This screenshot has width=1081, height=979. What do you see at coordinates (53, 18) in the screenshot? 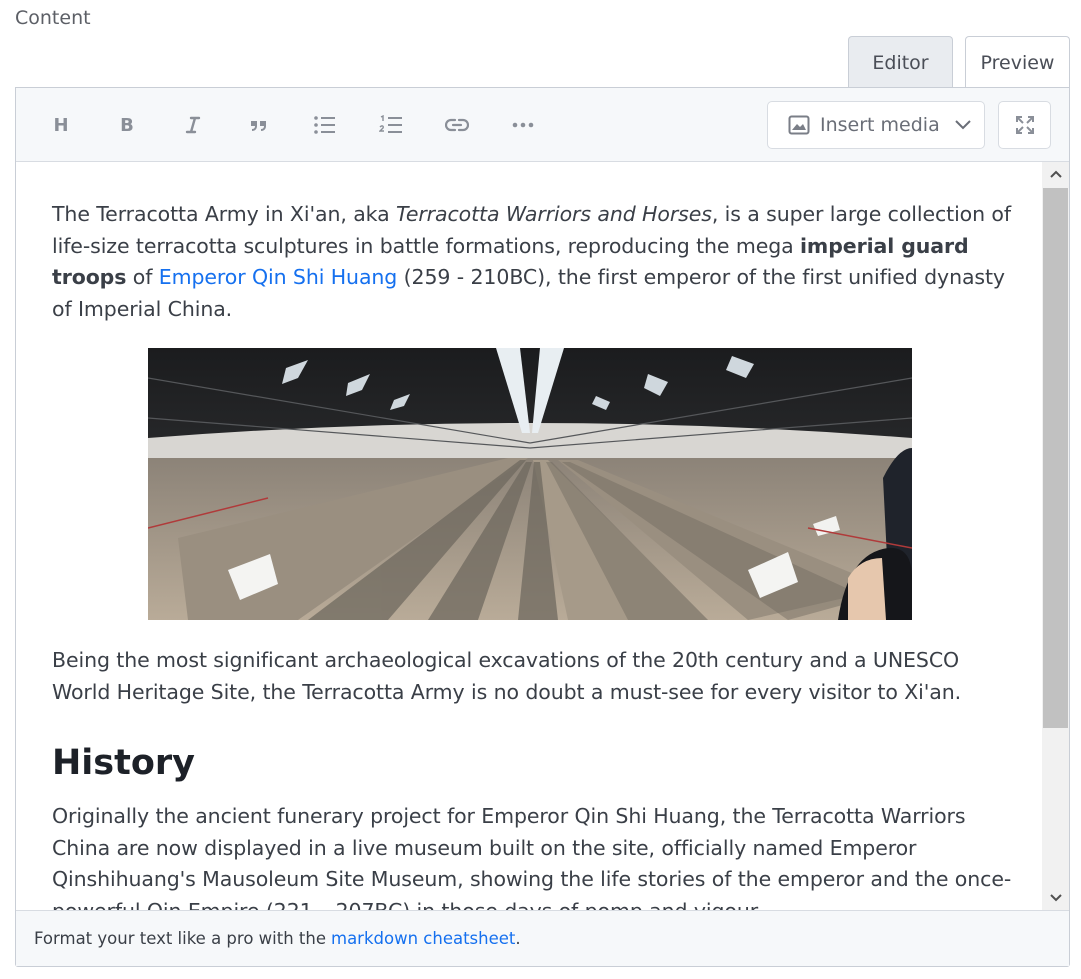
I see `content-field-label: Content` at bounding box center [53, 18].